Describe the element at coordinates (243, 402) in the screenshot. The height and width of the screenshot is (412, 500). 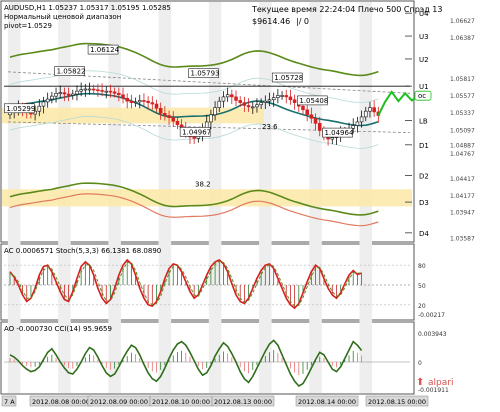
I see `time-axis-label: 2012.08.13 00:00` at that location.